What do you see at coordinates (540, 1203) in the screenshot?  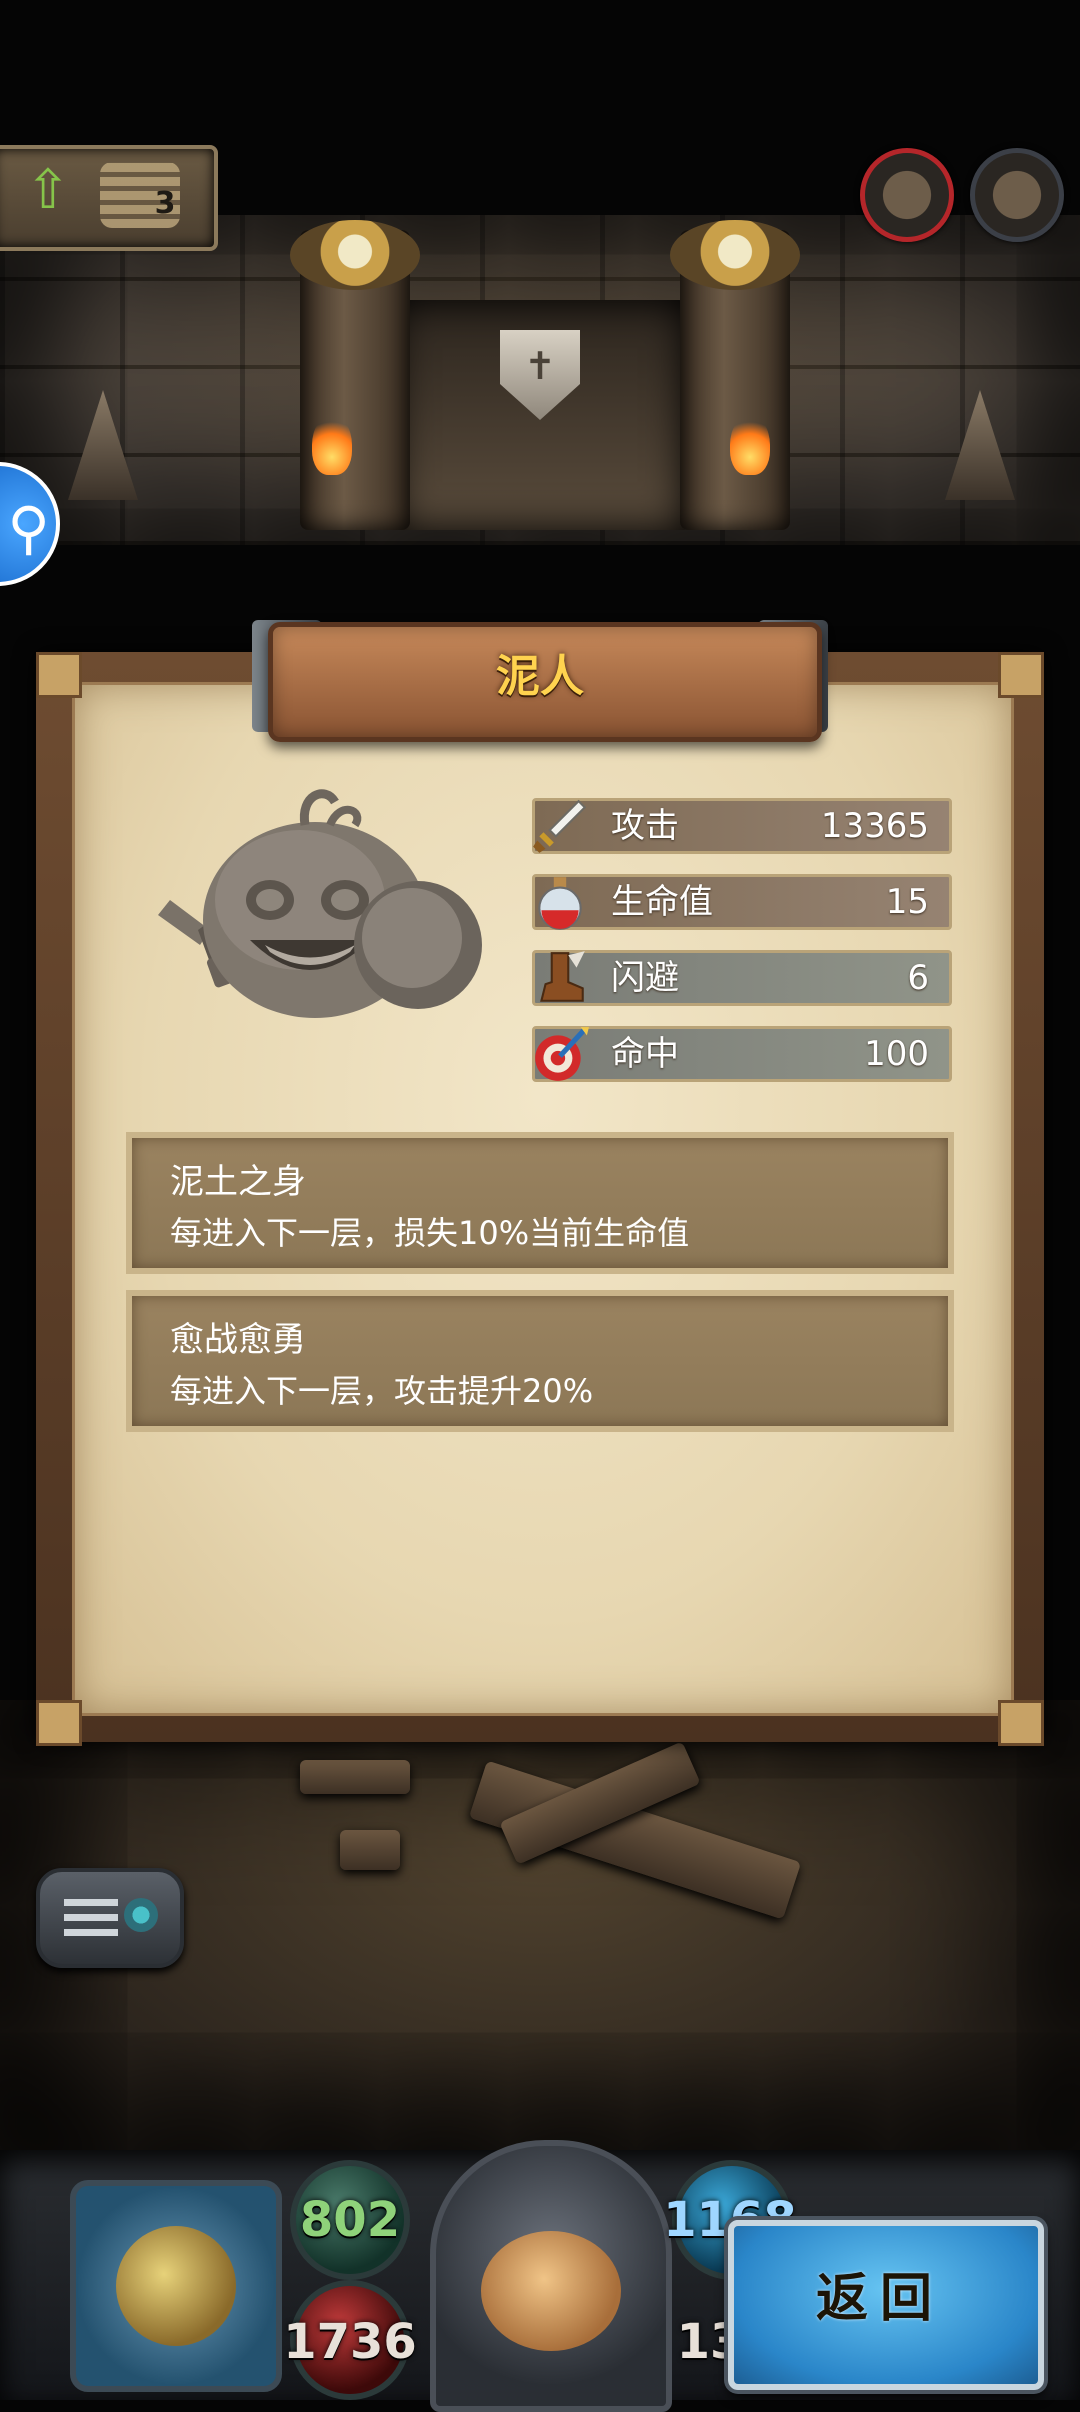 I see `skill-box: 泥土之身 每进入下一层，损失10%当前生命值` at bounding box center [540, 1203].